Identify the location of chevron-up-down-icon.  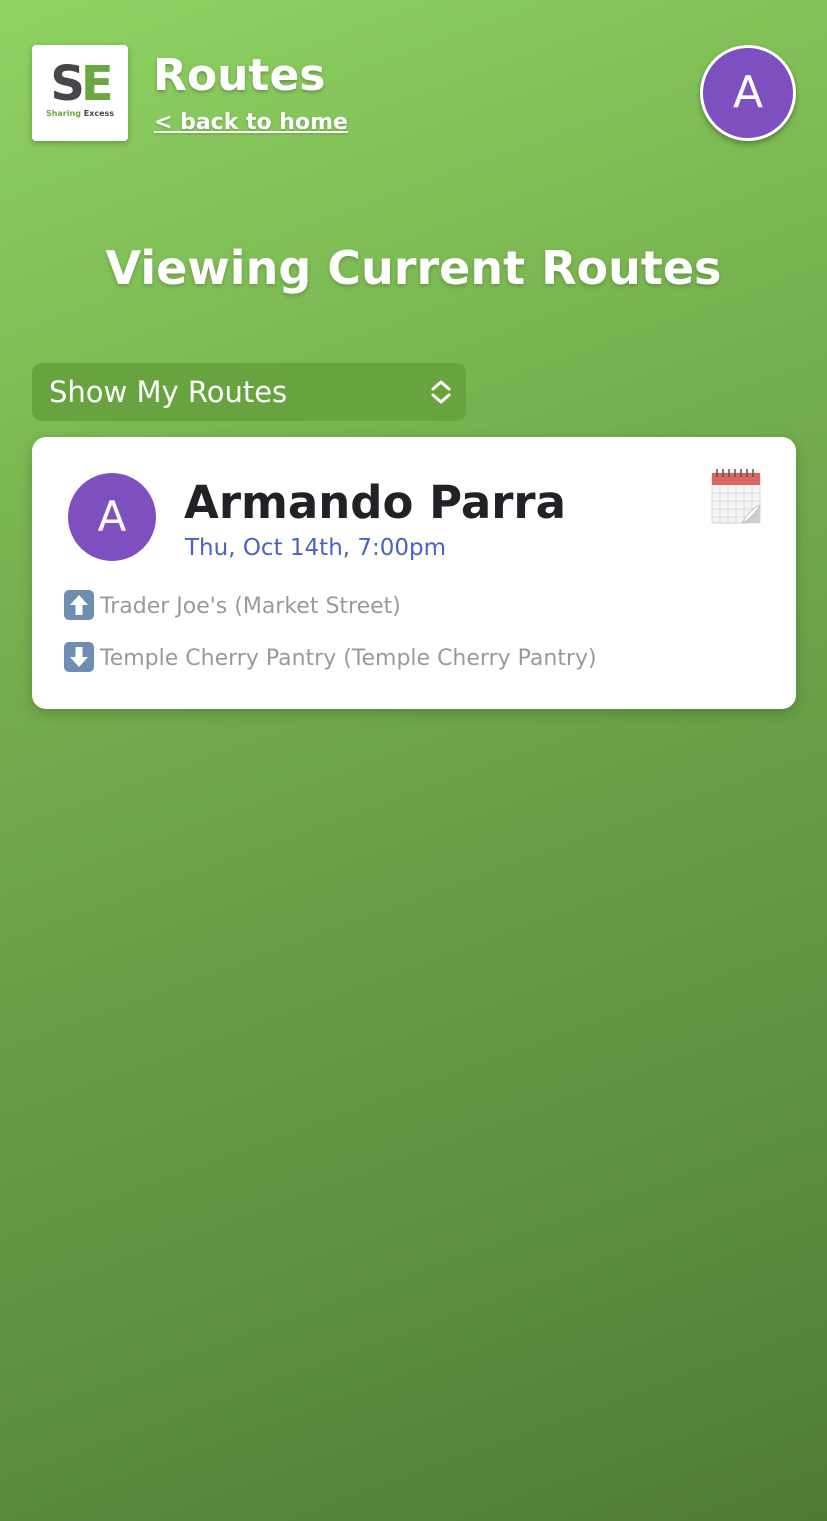
(441, 392).